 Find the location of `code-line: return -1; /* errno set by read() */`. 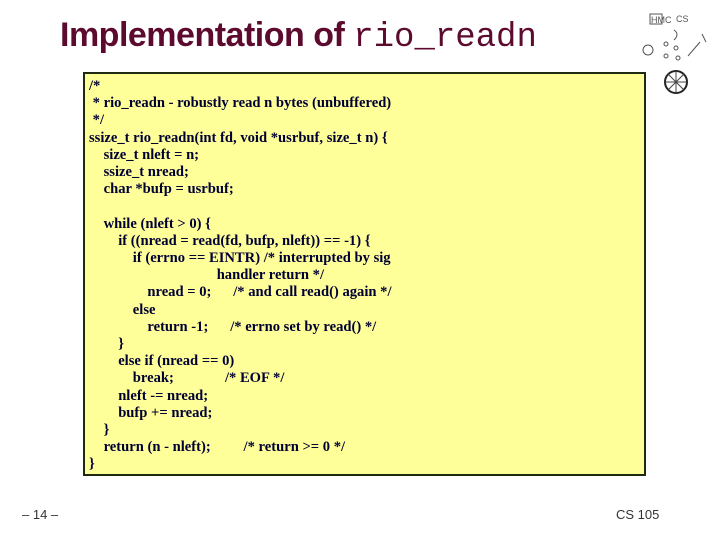

code-line: return -1; /* errno set by read() */ is located at coordinates (233, 326).